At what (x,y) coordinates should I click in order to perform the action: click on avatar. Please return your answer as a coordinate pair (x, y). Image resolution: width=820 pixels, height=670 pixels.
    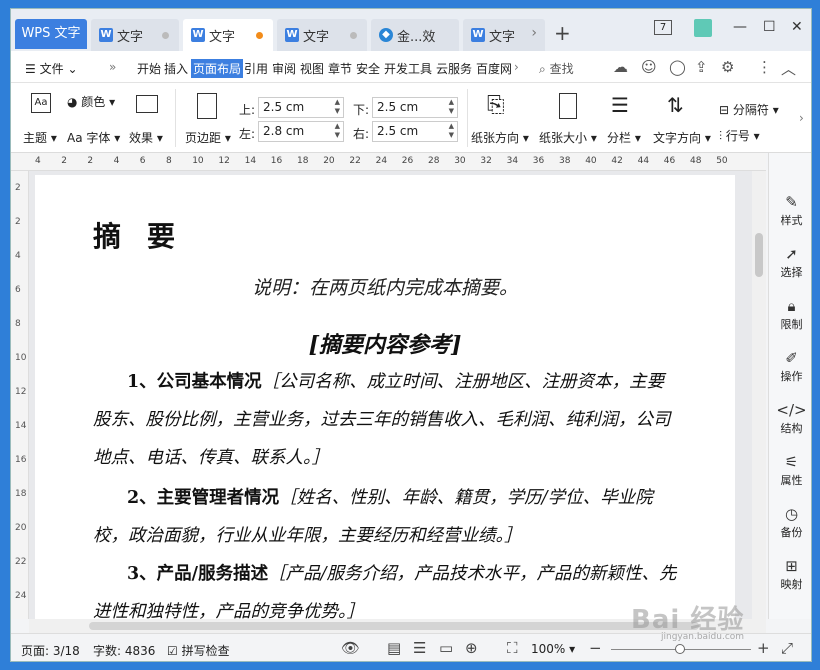
    Looking at the image, I should click on (703, 28).